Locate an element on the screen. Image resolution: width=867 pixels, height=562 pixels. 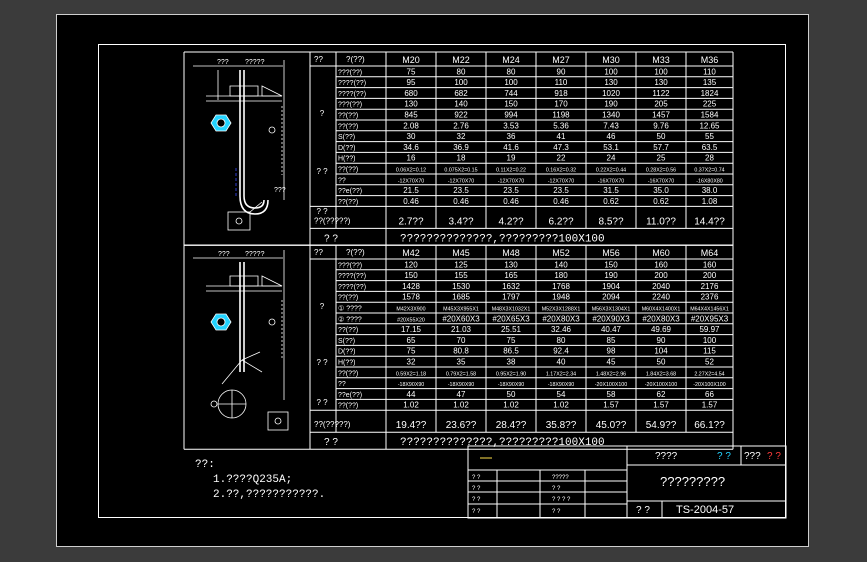
table-cell: #20X55X20 is located at coordinates (411, 320).